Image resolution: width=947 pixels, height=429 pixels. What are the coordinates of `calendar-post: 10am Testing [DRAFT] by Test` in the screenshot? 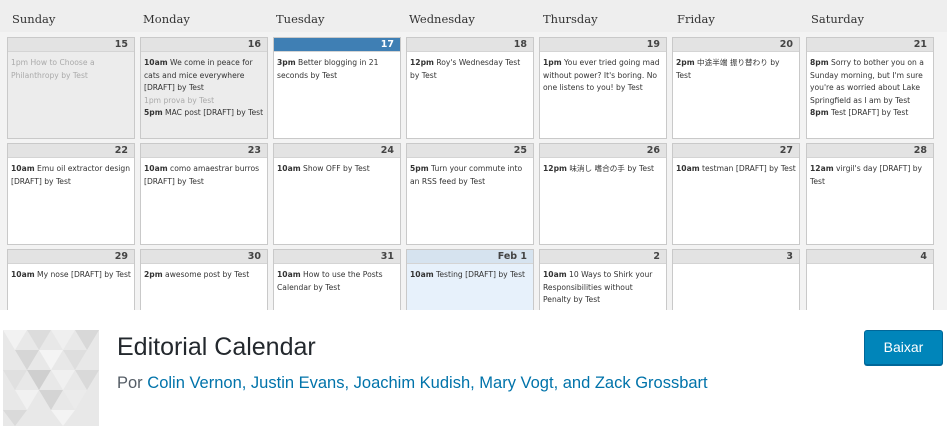 It's located at (470, 275).